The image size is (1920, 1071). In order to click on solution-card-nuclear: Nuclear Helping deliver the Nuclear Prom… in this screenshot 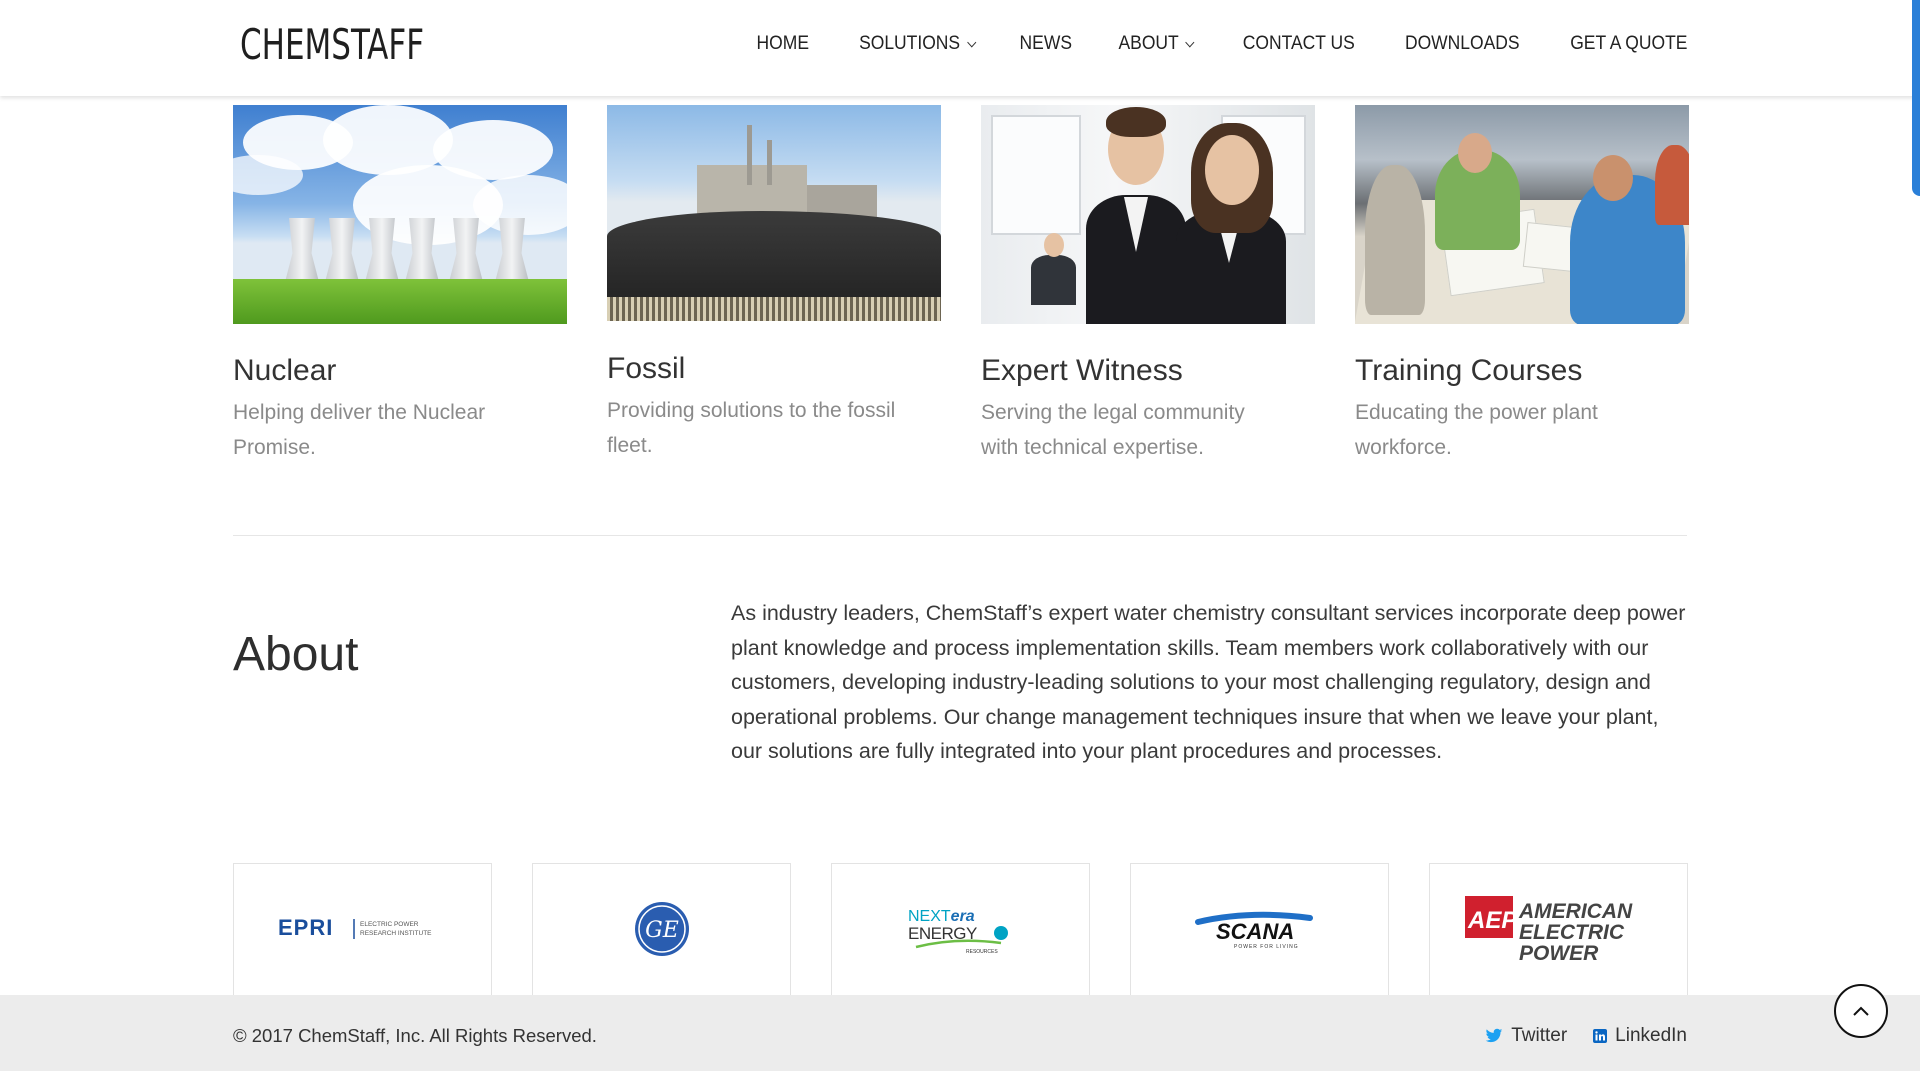, I will do `click(400, 285)`.